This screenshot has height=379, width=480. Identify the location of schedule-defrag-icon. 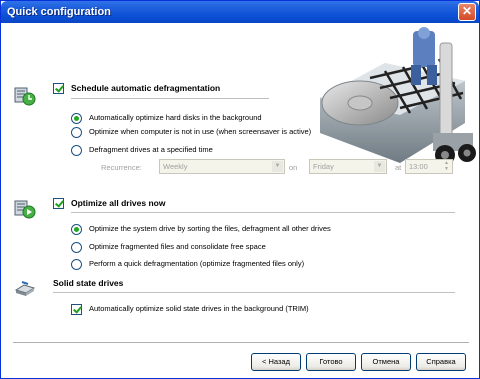
(25, 96).